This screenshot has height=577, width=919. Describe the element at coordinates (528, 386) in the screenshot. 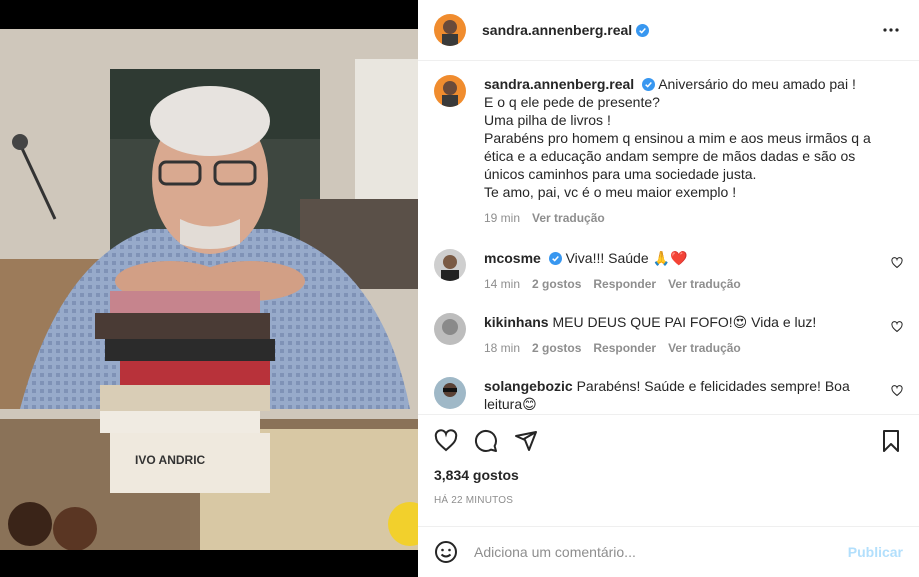

I see `commenter-username: solangebozic` at that location.